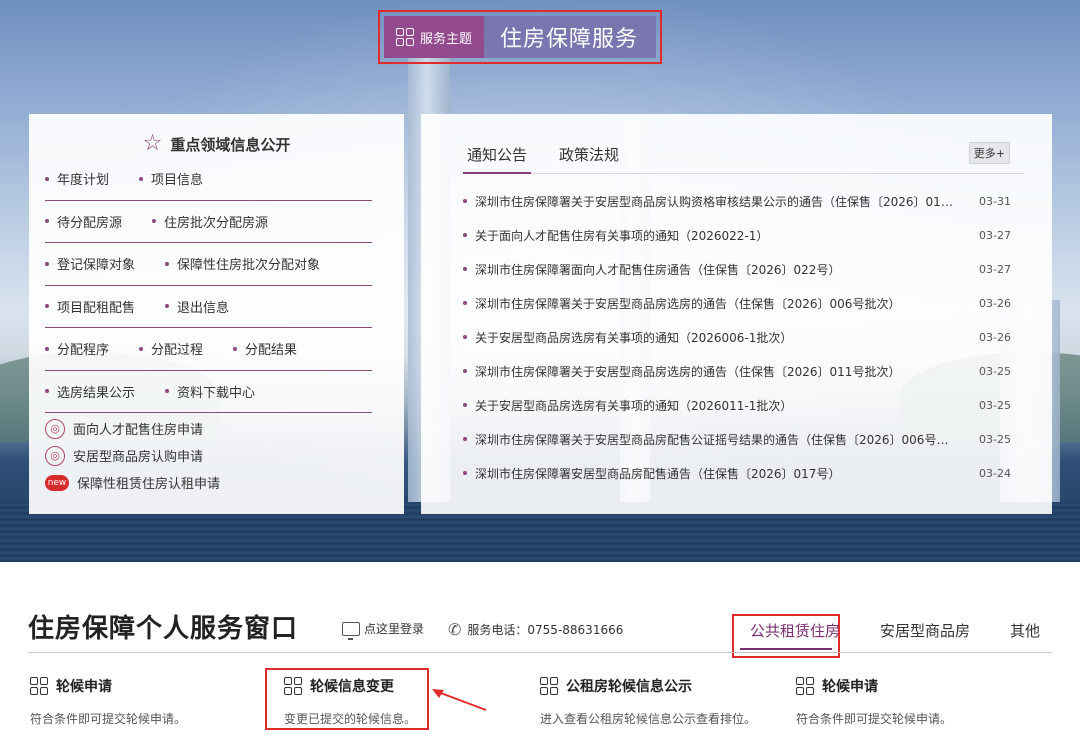 Image resolution: width=1080 pixels, height=742 pixels. I want to click on apply-rental-housing: new 保障性租赁住房认租申请, so click(216, 482).